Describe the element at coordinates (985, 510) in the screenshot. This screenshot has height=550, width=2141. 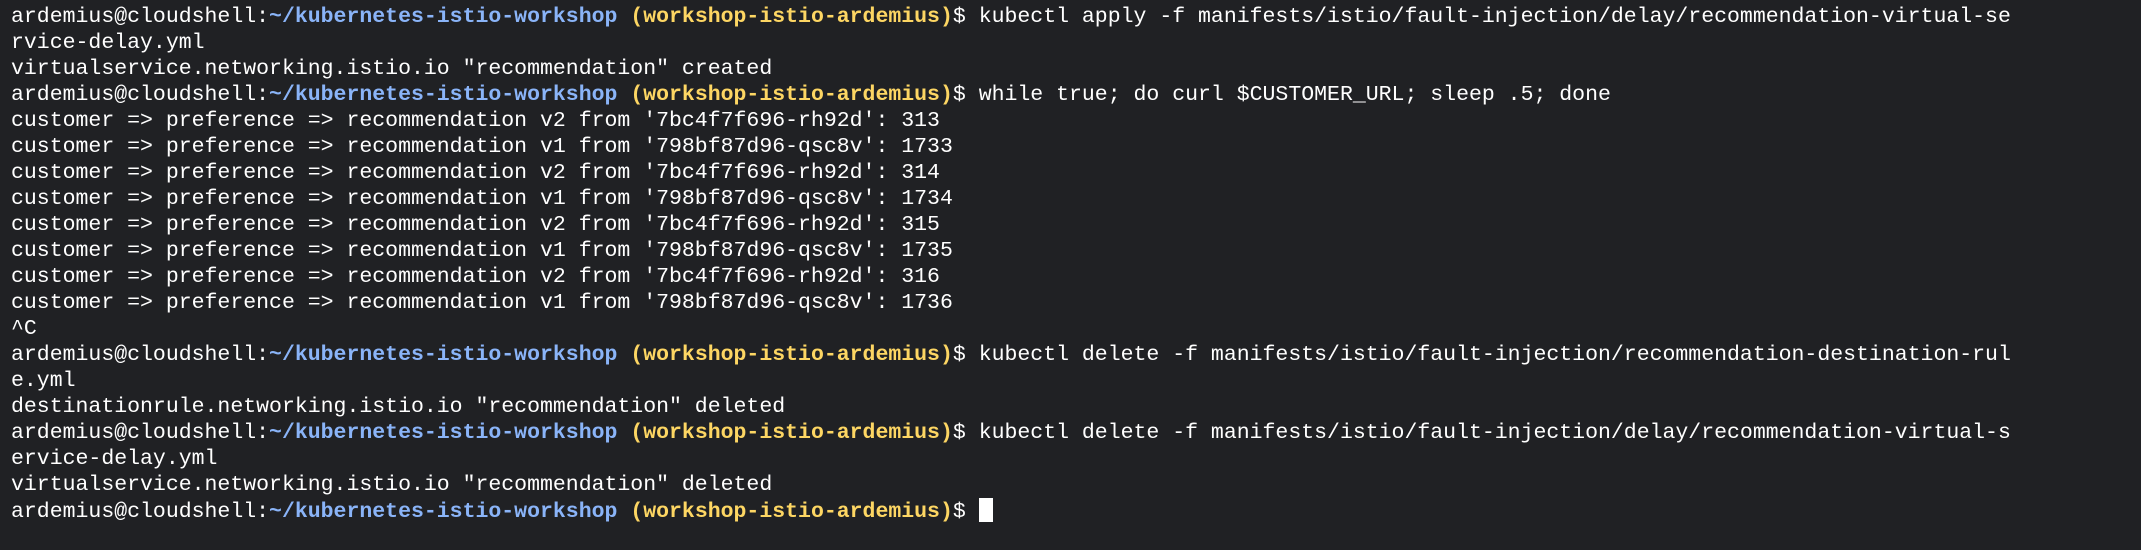
I see `terminal-cursor` at that location.